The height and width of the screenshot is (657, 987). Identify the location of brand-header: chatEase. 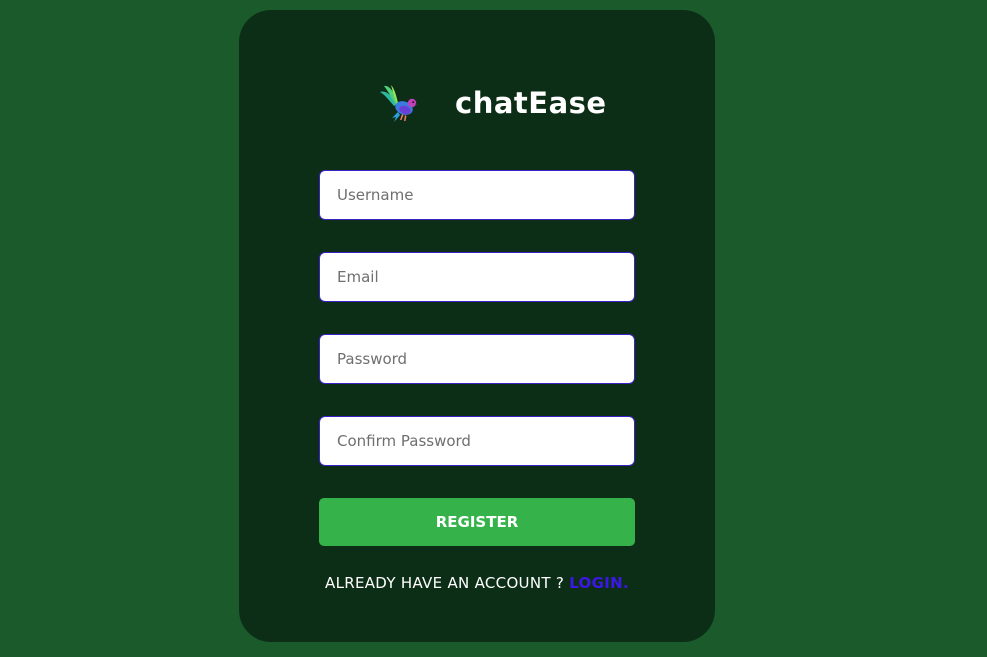
(477, 107).